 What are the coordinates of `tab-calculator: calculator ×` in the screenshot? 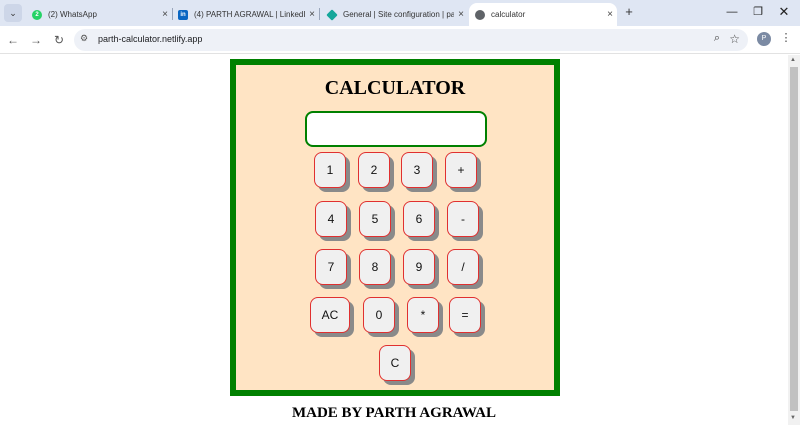 It's located at (543, 14).